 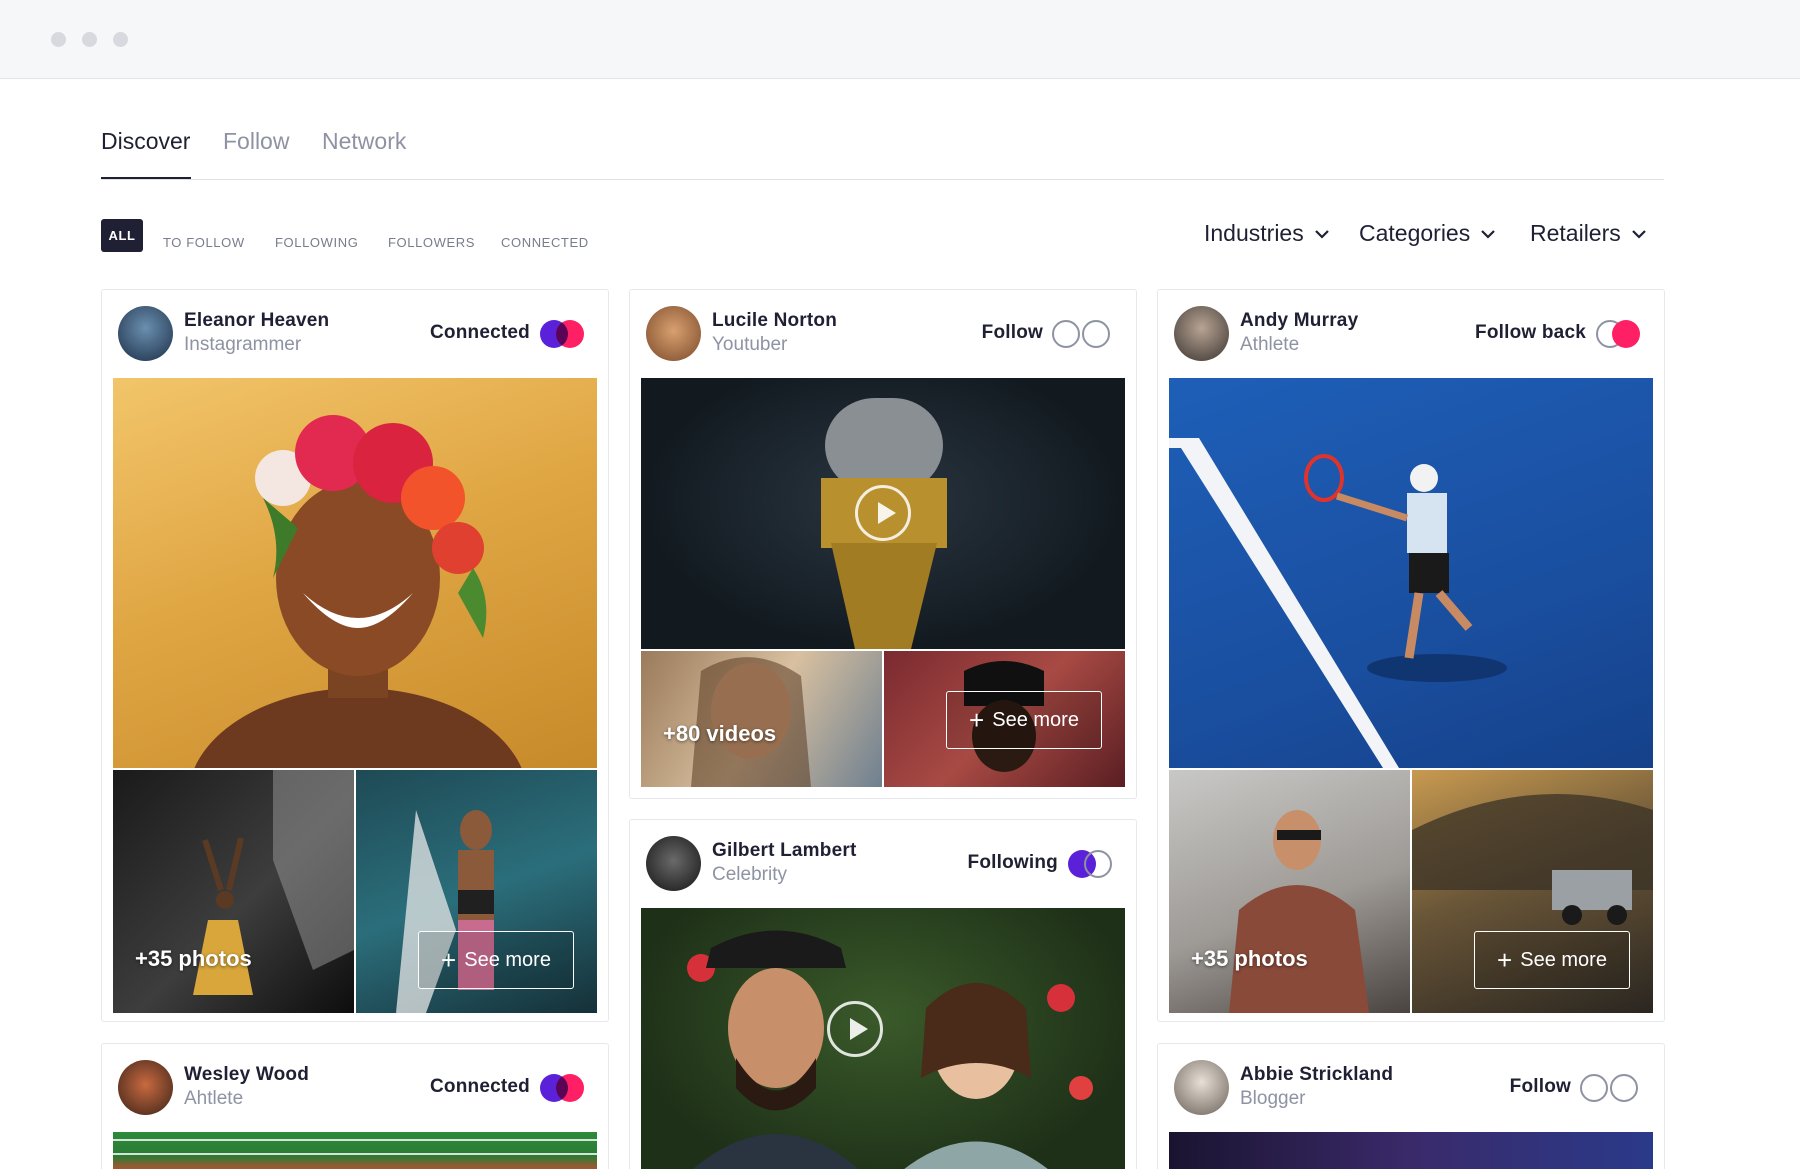 I want to click on dancer-silhouette, so click(x=273, y=882).